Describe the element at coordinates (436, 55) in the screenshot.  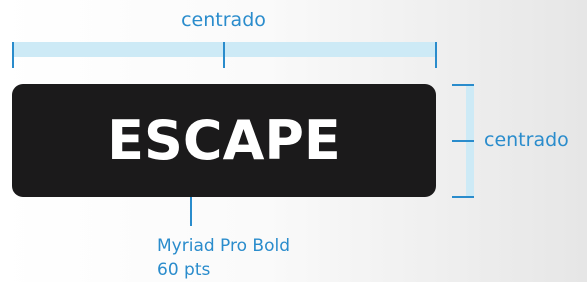
I see `horizontal-guide-right-tick` at that location.